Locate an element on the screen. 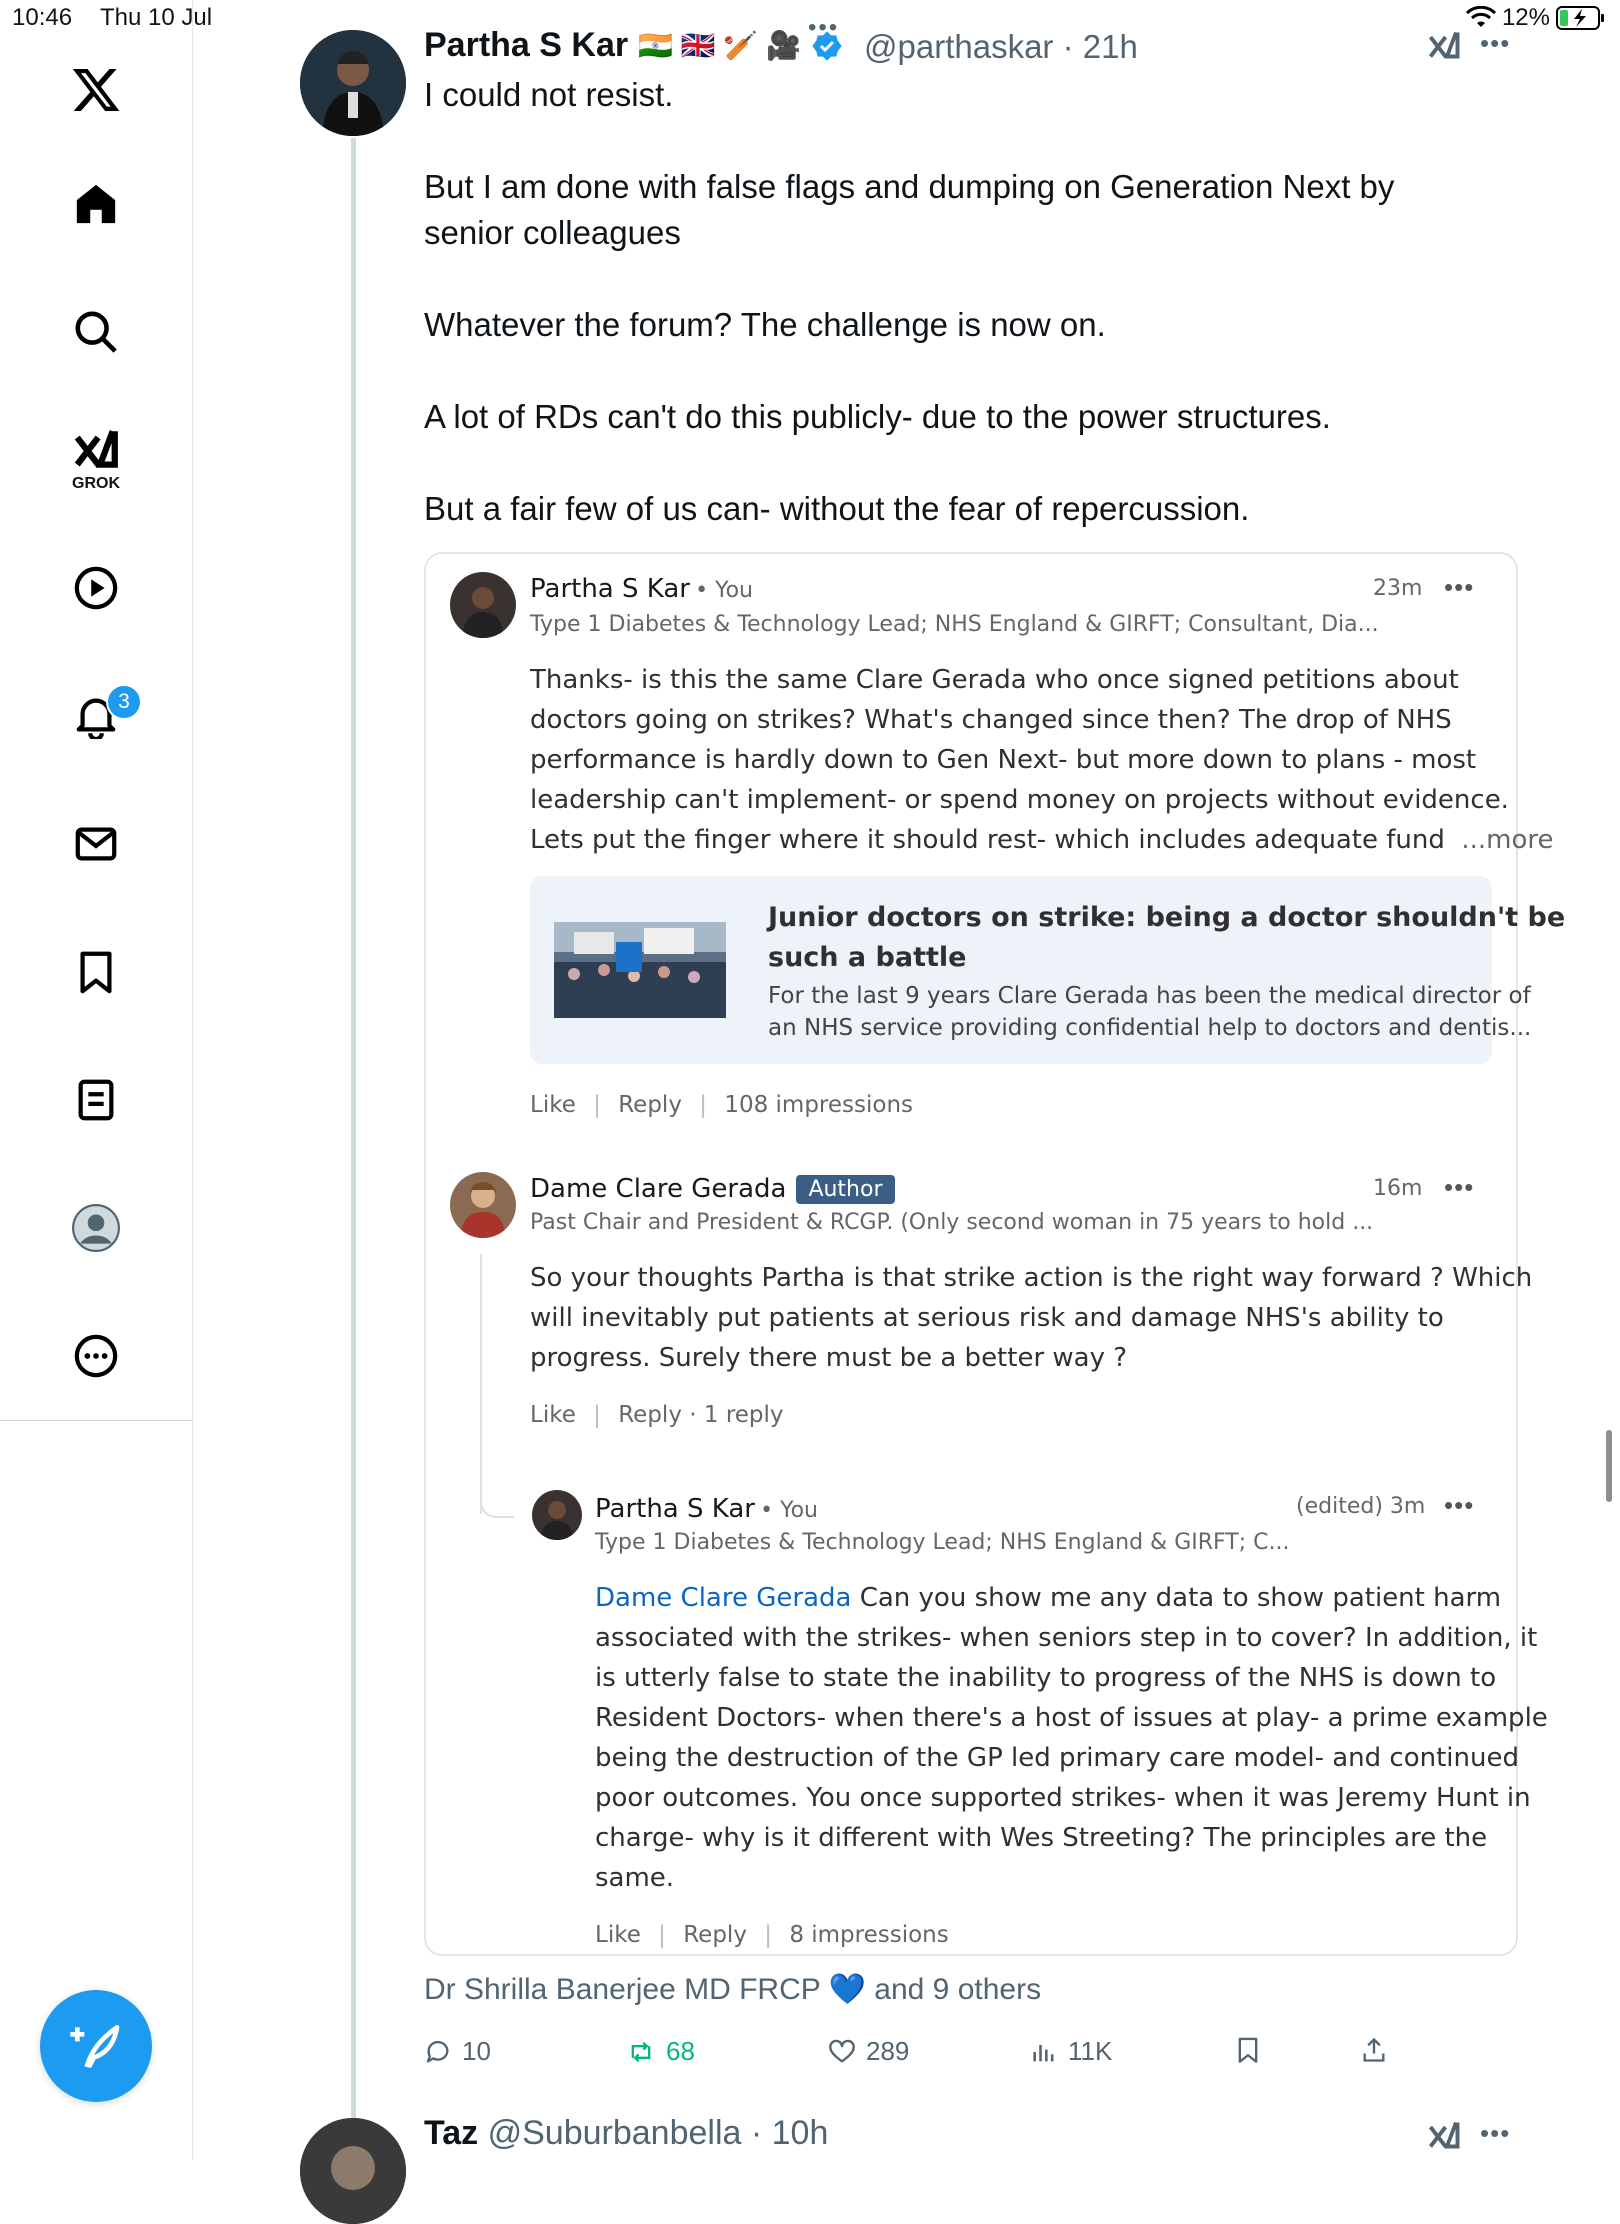 This screenshot has width=1620, height=2224. messages-envelope-icon is located at coordinates (96, 844).